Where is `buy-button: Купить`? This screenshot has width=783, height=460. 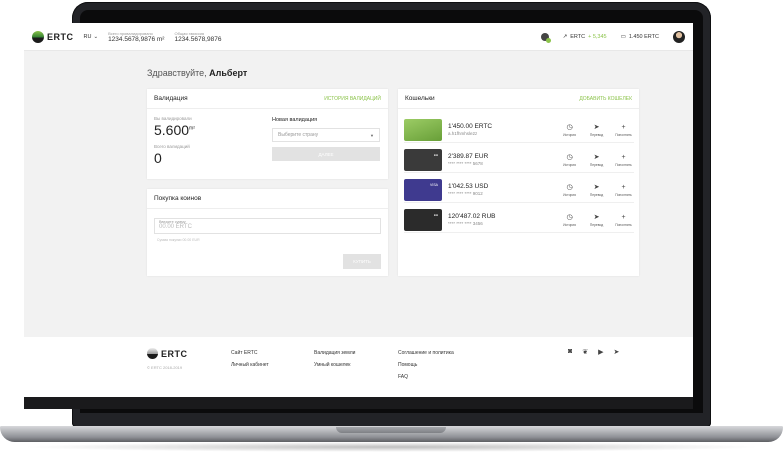 buy-button: Купить is located at coordinates (362, 261).